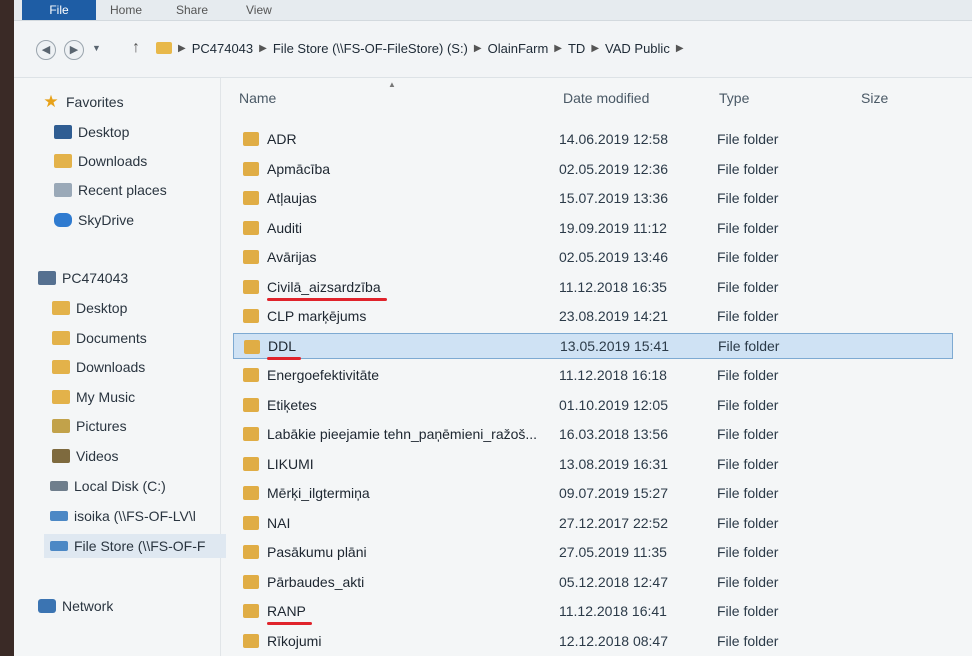 This screenshot has height=656, width=972. What do you see at coordinates (290, 463) in the screenshot?
I see `file-name: LIKUMI` at bounding box center [290, 463].